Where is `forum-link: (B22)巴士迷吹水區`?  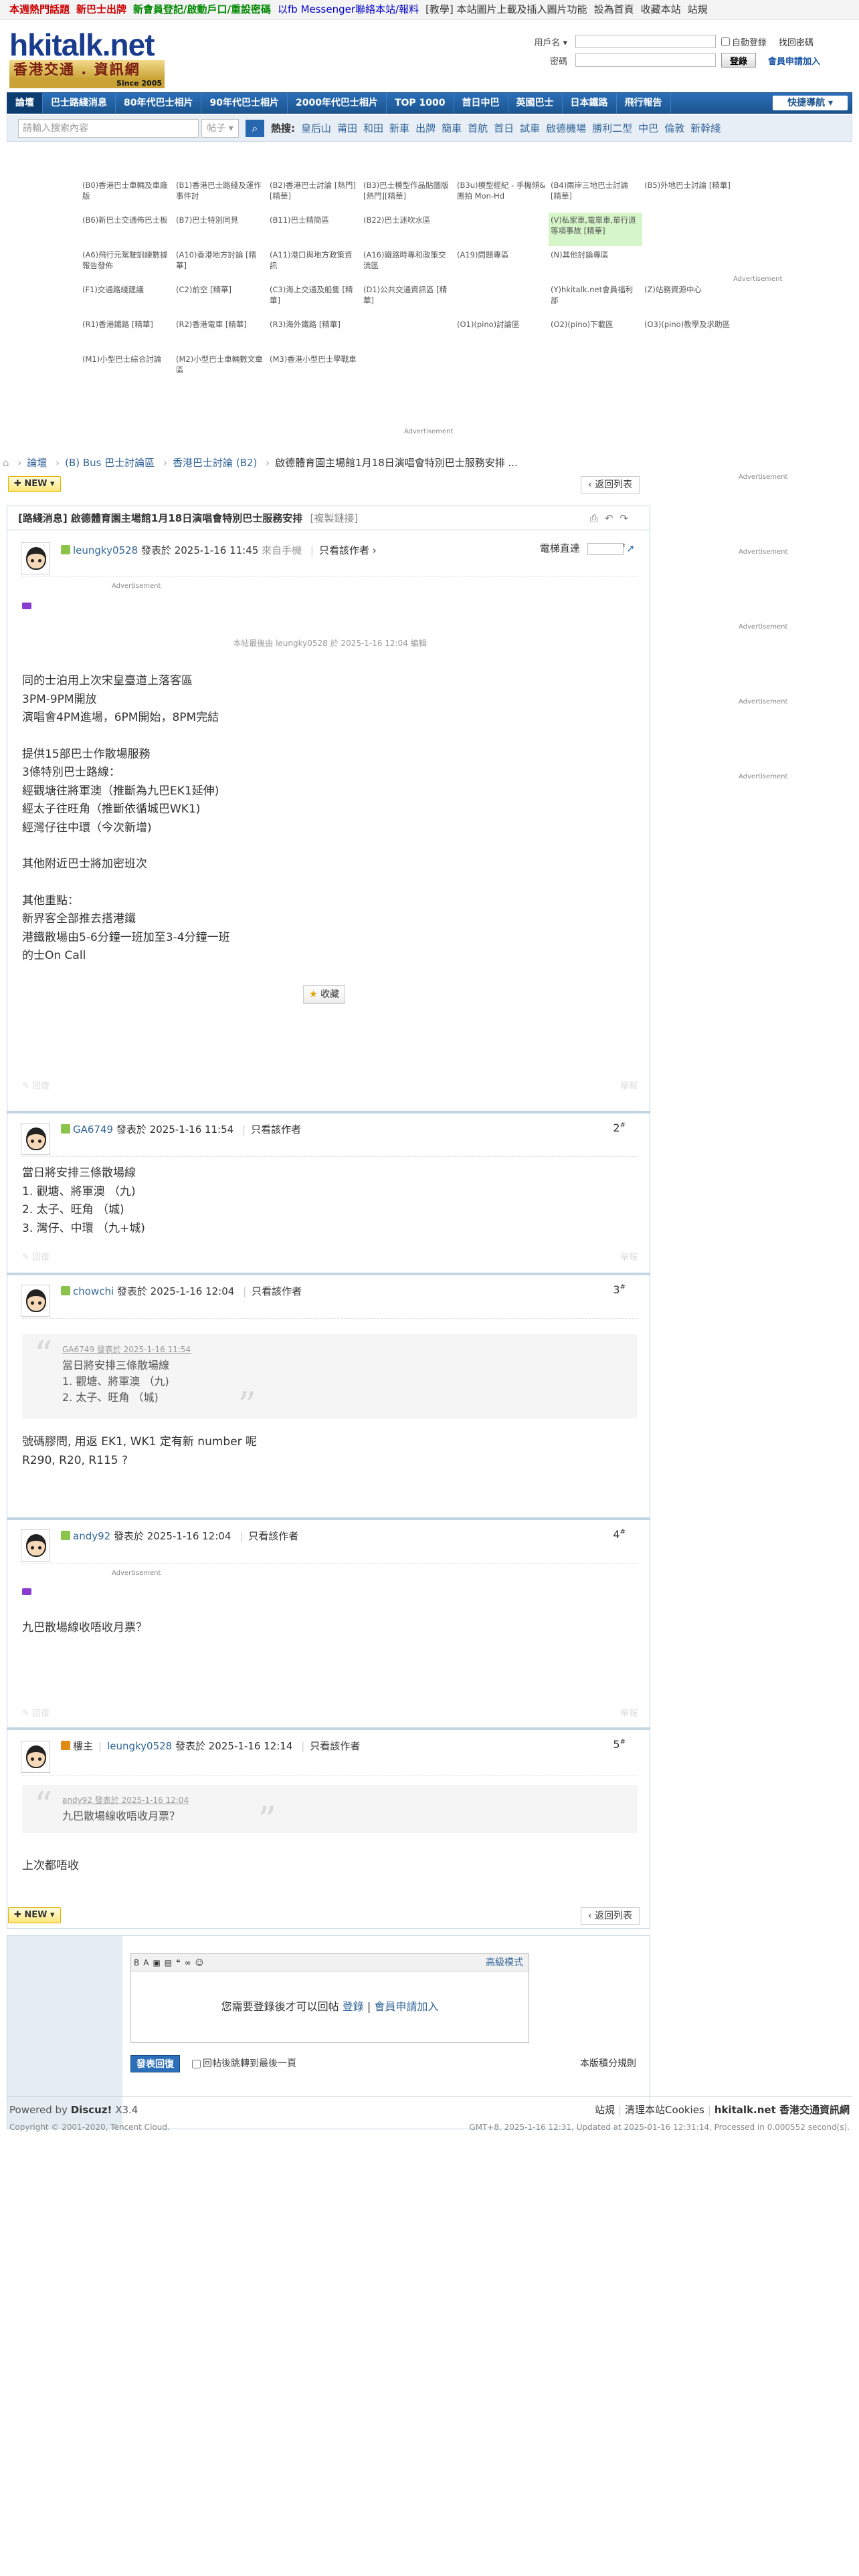
forum-link: (B22)巴士迷吹水區 is located at coordinates (408, 230).